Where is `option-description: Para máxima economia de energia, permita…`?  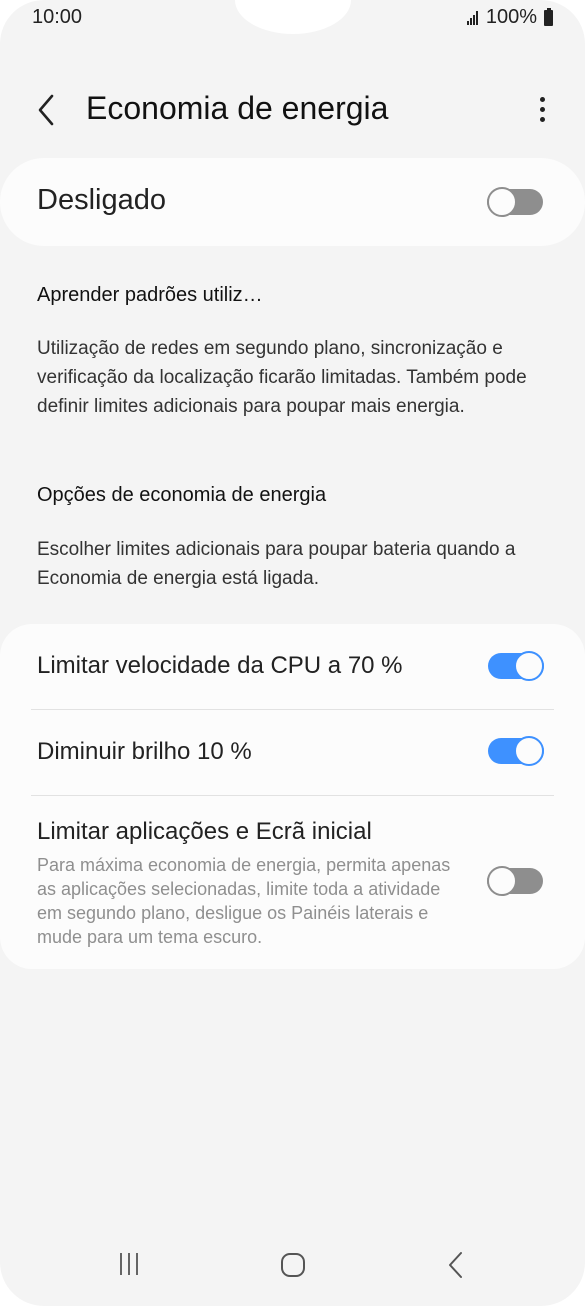
option-description: Para máxima economia de energia, permita… is located at coordinates (244, 901).